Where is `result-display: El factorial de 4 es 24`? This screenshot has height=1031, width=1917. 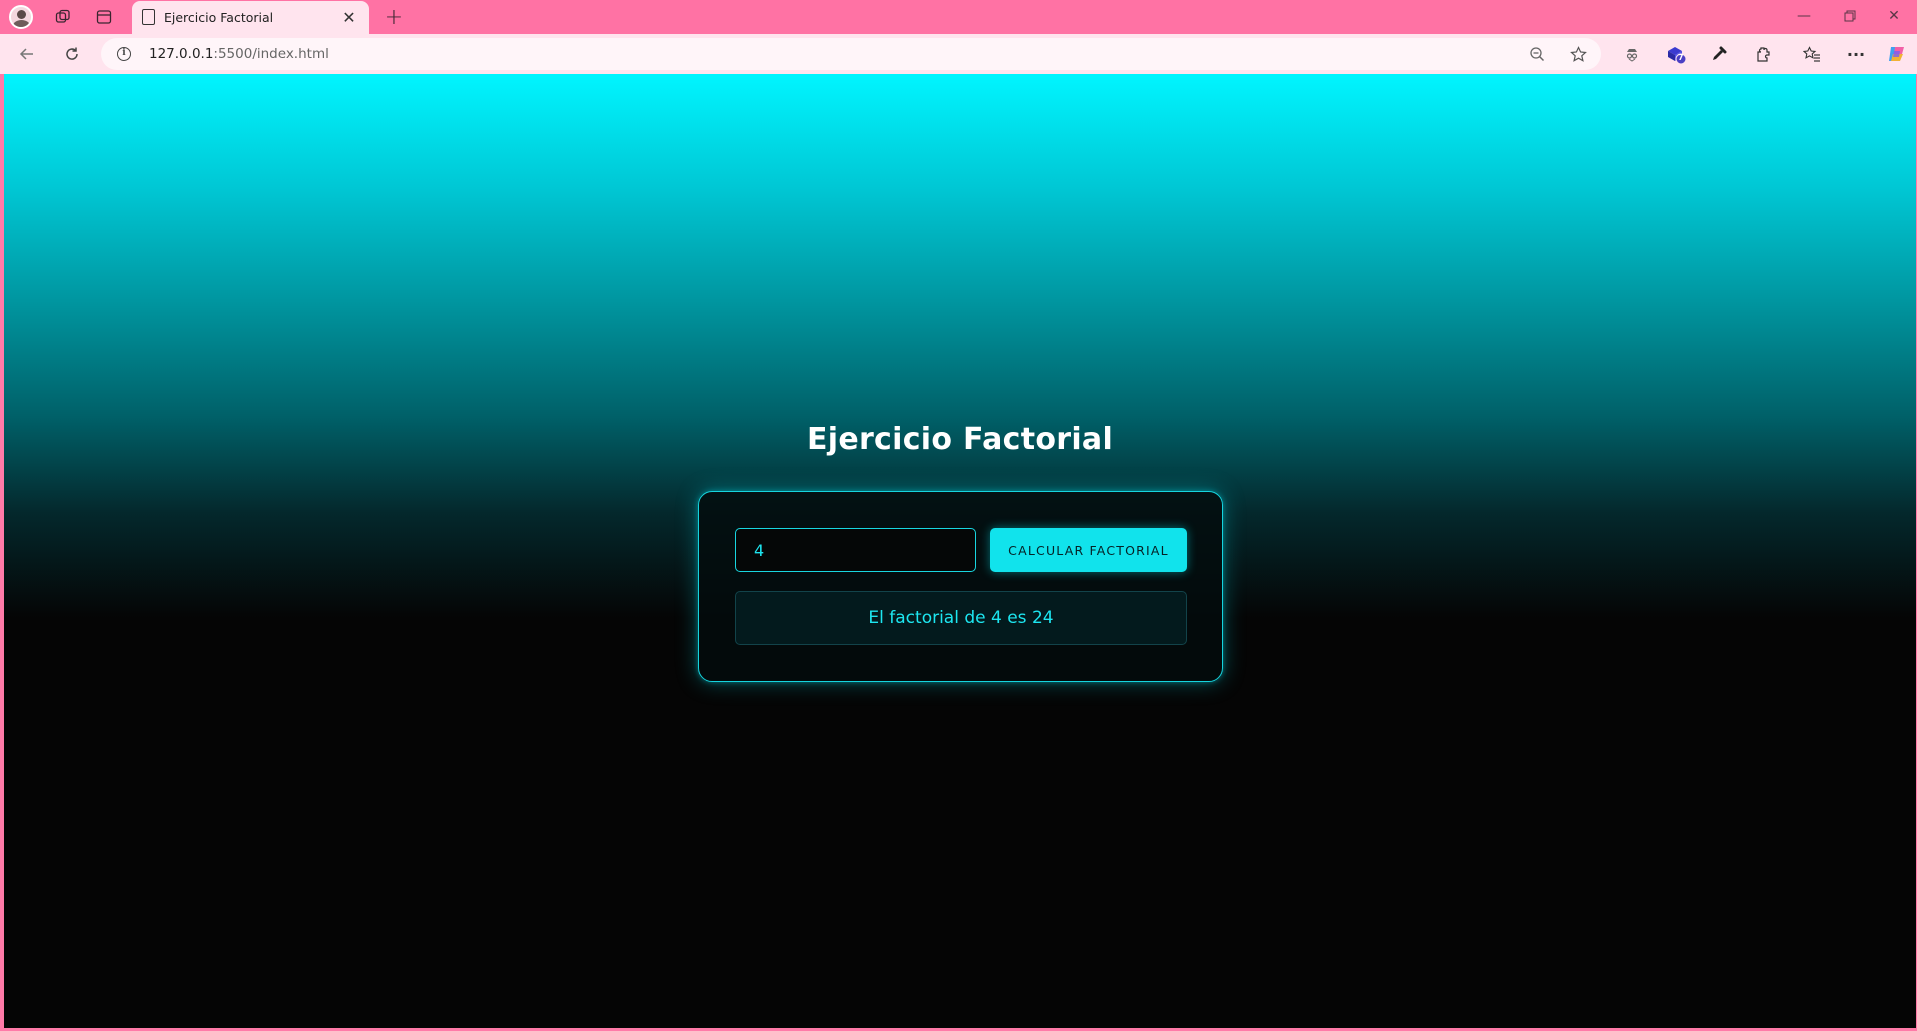 result-display: El factorial de 4 es 24 is located at coordinates (961, 618).